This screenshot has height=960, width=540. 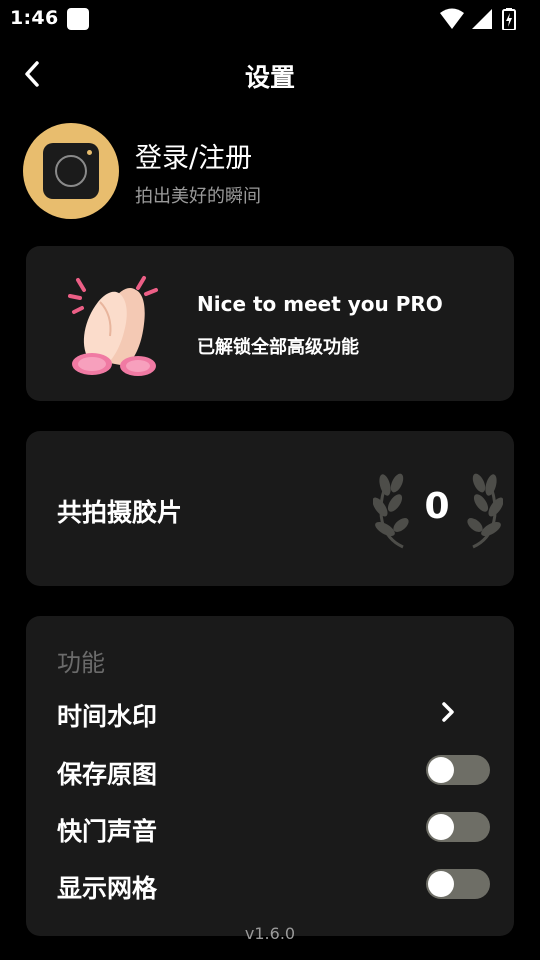 What do you see at coordinates (107, 831) in the screenshot?
I see `setting-label: 快门声音` at bounding box center [107, 831].